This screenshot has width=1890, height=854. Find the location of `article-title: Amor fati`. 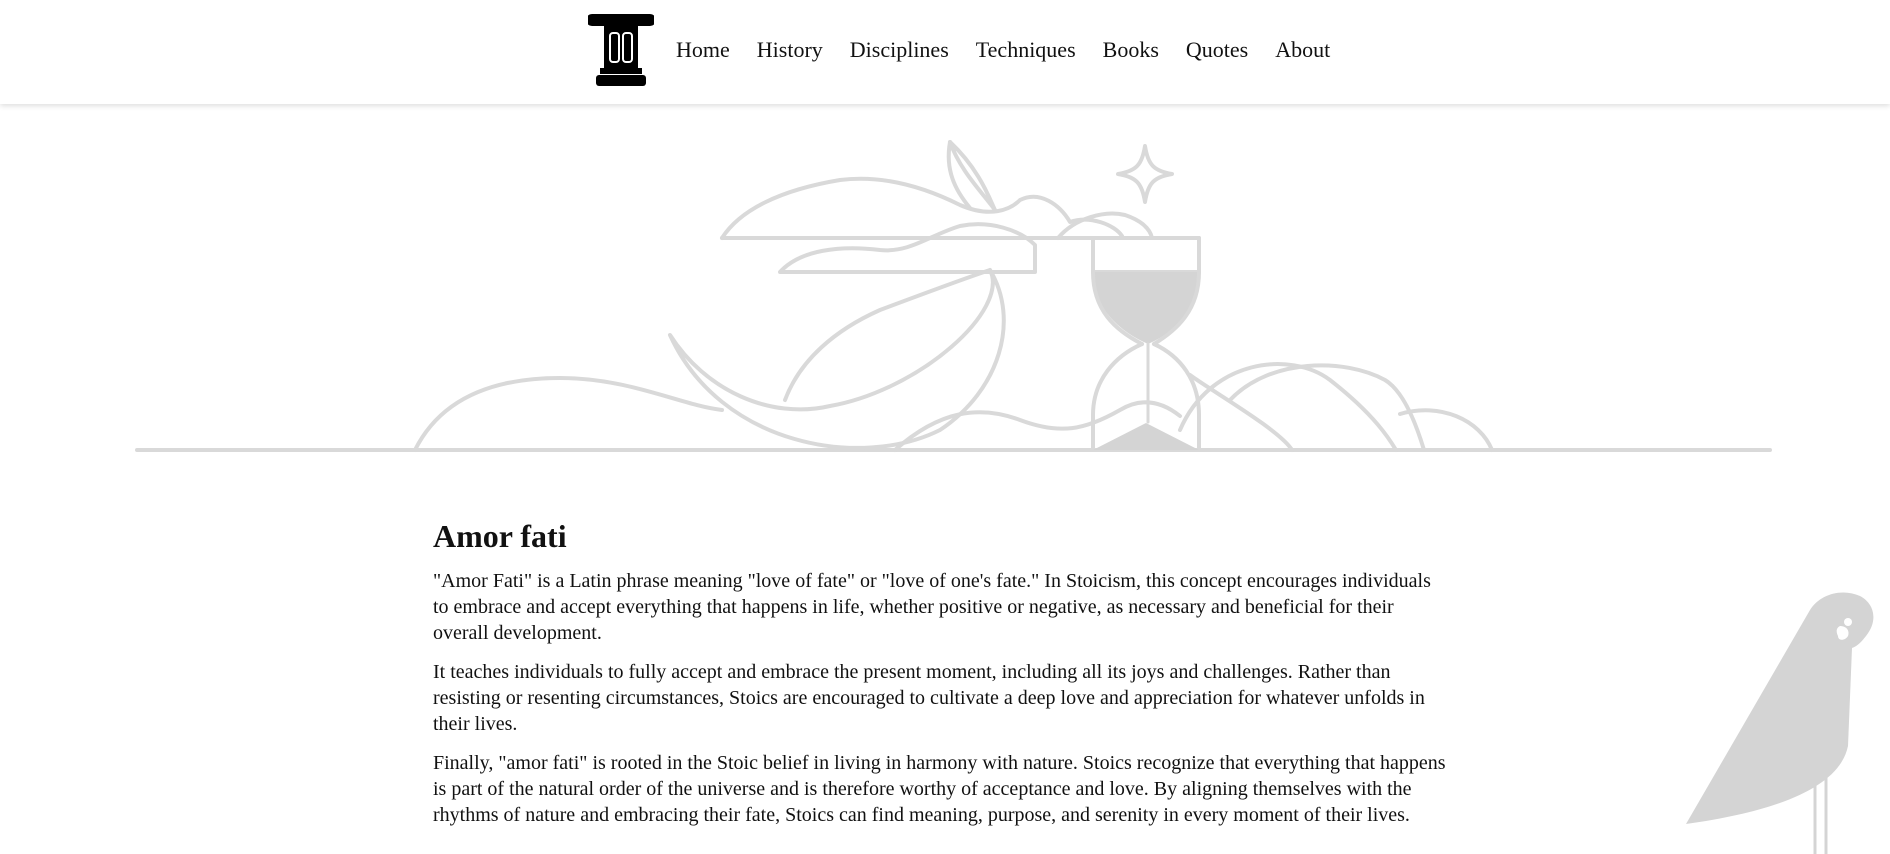

article-title: Amor fati is located at coordinates (500, 536).